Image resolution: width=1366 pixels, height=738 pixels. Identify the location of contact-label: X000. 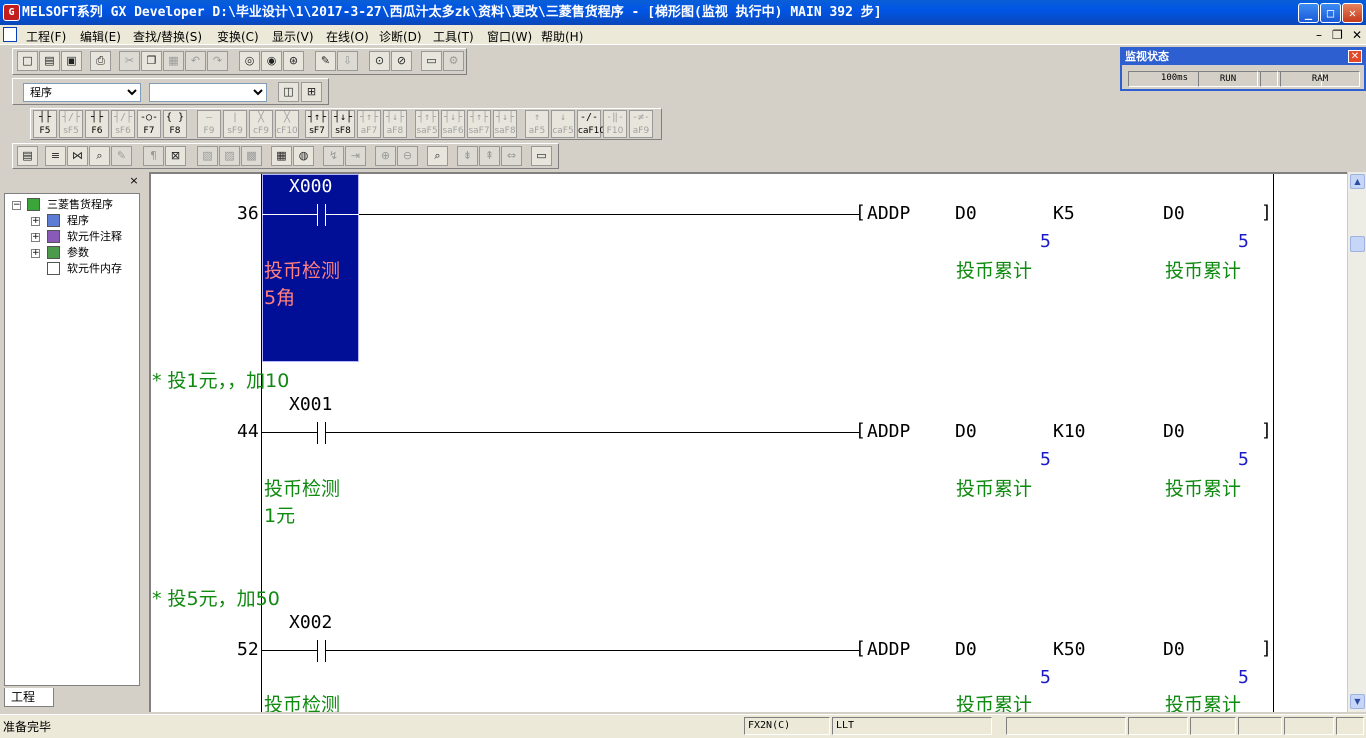
(310, 186).